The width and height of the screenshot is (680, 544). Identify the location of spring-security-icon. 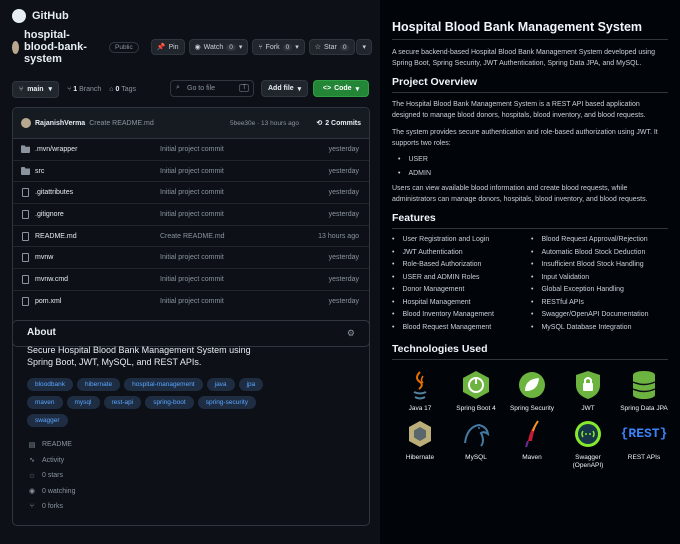
(532, 385).